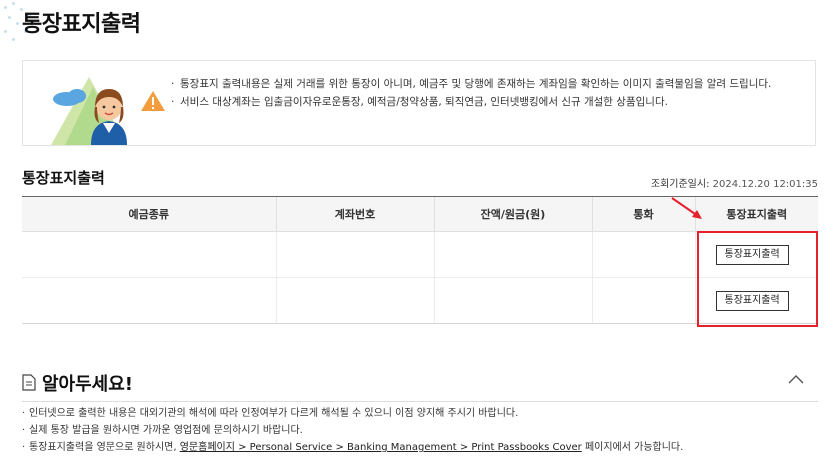 The image size is (840, 466). I want to click on header-deposit-type: 예금종류, so click(149, 214).